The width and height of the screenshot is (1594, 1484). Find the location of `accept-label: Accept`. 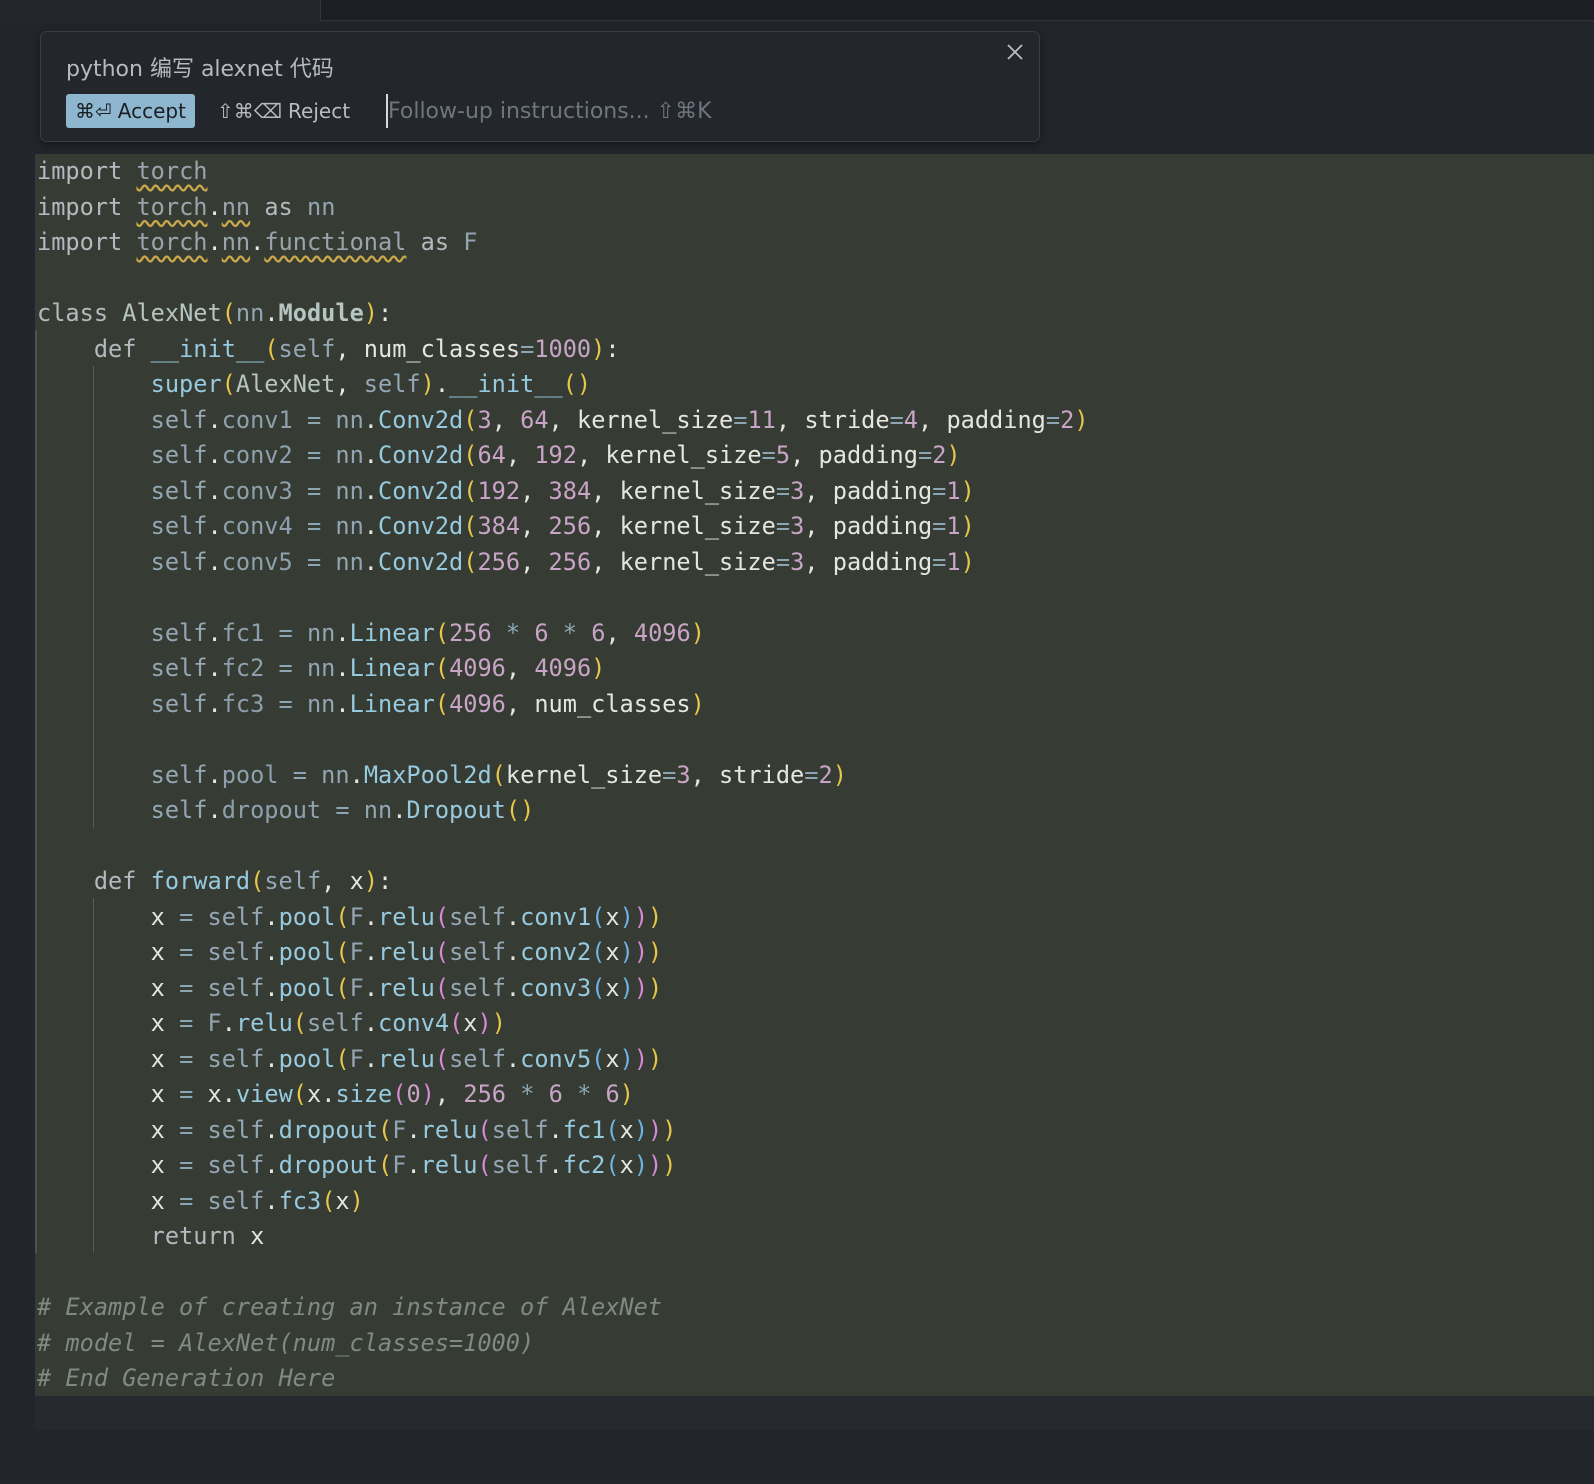

accept-label: Accept is located at coordinates (151, 111).